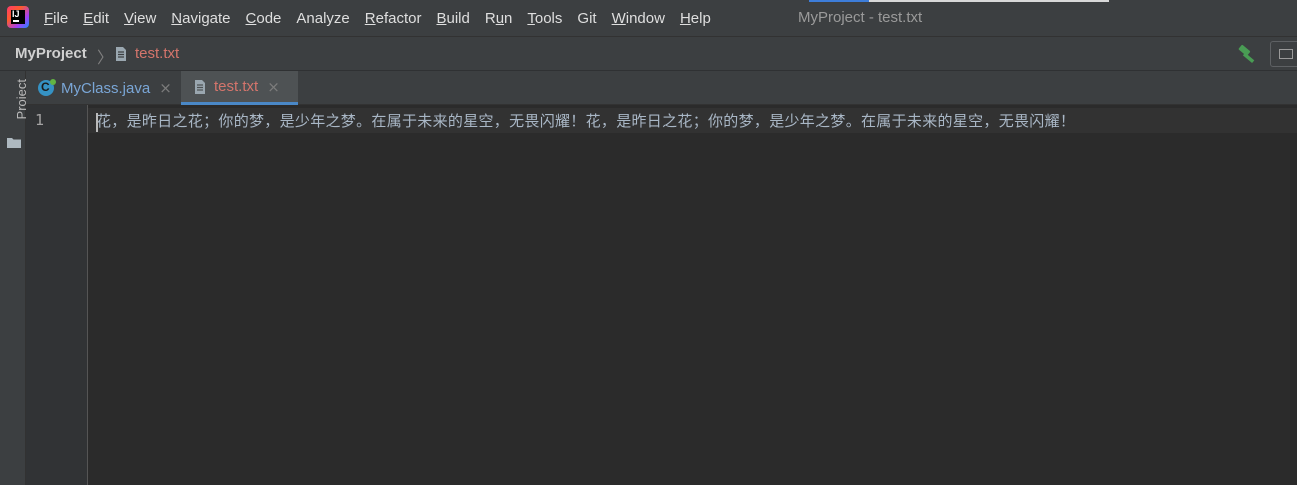 Image resolution: width=1297 pixels, height=485 pixels. I want to click on editor-tab-bar: C MyClass.java × test.txt ×, so click(661, 88).